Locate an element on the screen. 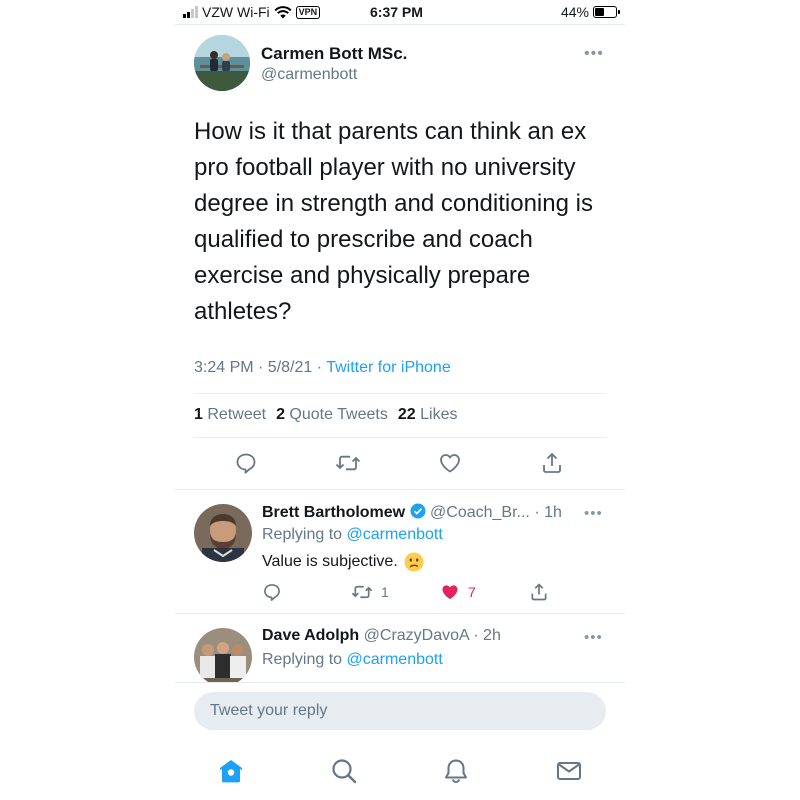  tweet-source-link: Twitter for iPhone is located at coordinates (388, 367).